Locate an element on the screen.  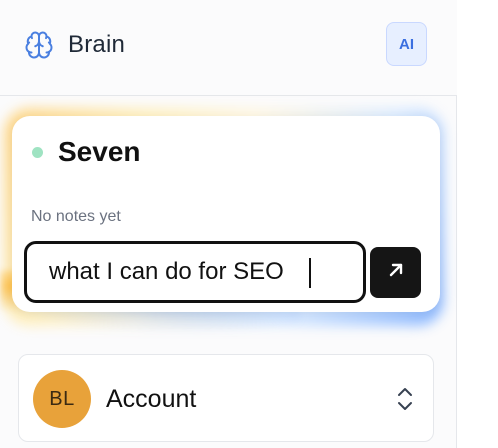
chat-input-wrapper is located at coordinates (195, 272).